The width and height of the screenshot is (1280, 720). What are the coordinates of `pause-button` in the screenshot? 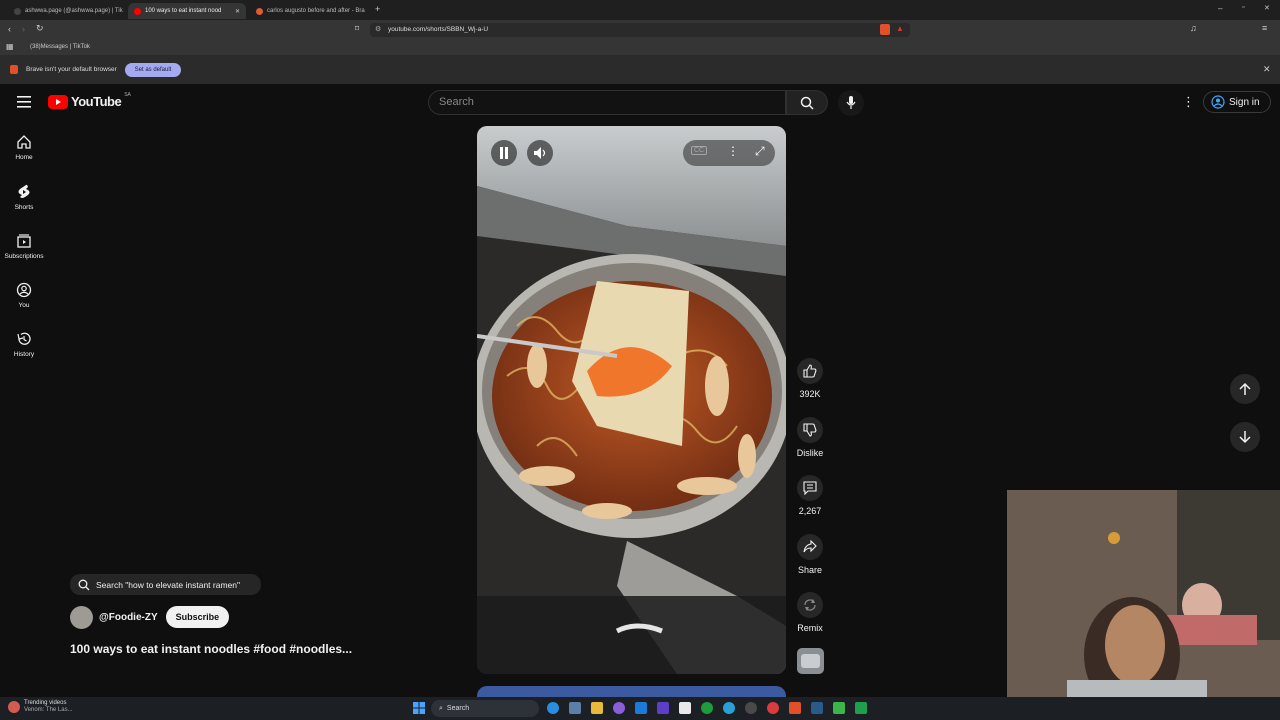 It's located at (504, 153).